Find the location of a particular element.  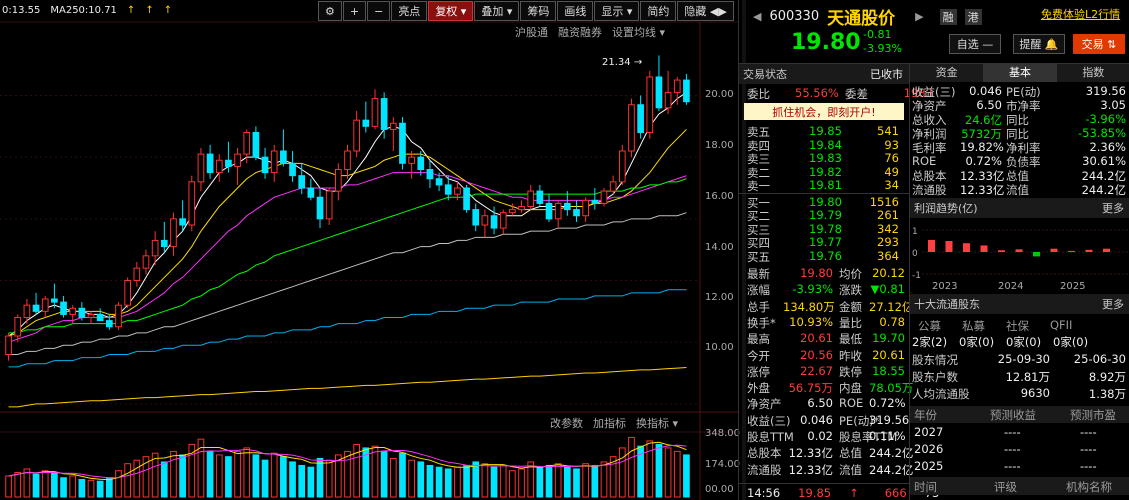

holders-more-link: 更多 is located at coordinates (1113, 304).